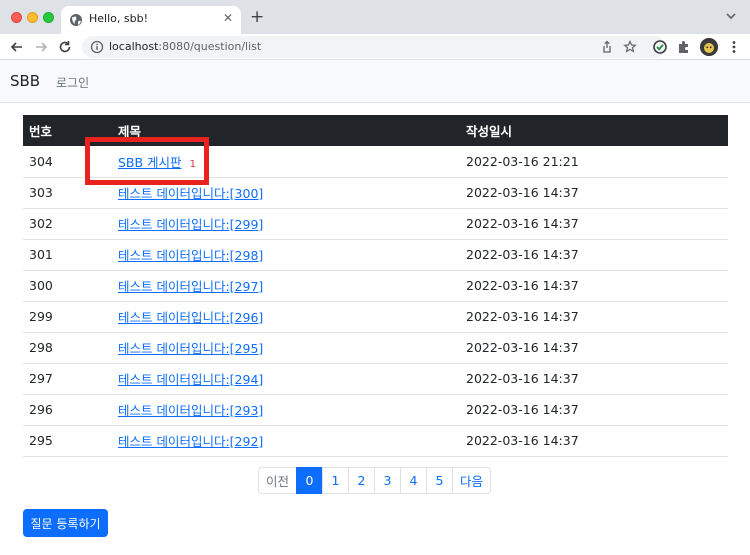  Describe the element at coordinates (190, 286) in the screenshot. I see `question-link: 테스트 데이터입니다:[297]` at that location.